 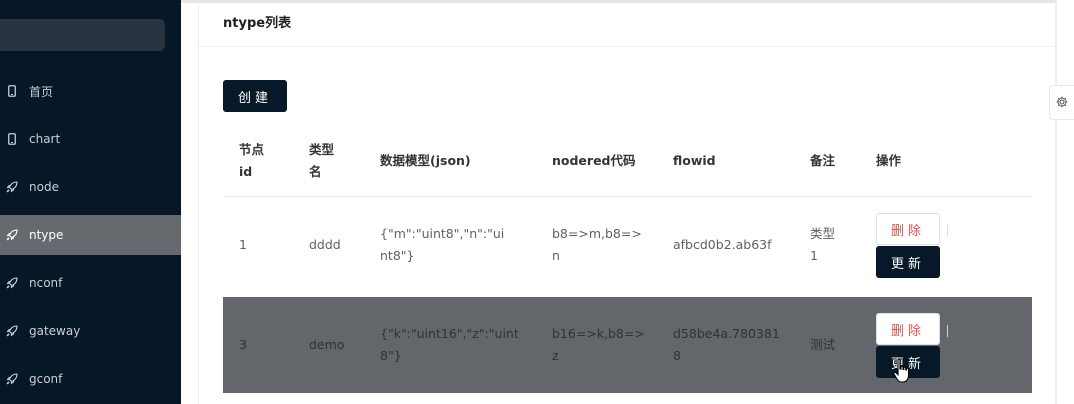 What do you see at coordinates (726, 344) in the screenshot?
I see `cell-flowid: d58be4a.7803818` at bounding box center [726, 344].